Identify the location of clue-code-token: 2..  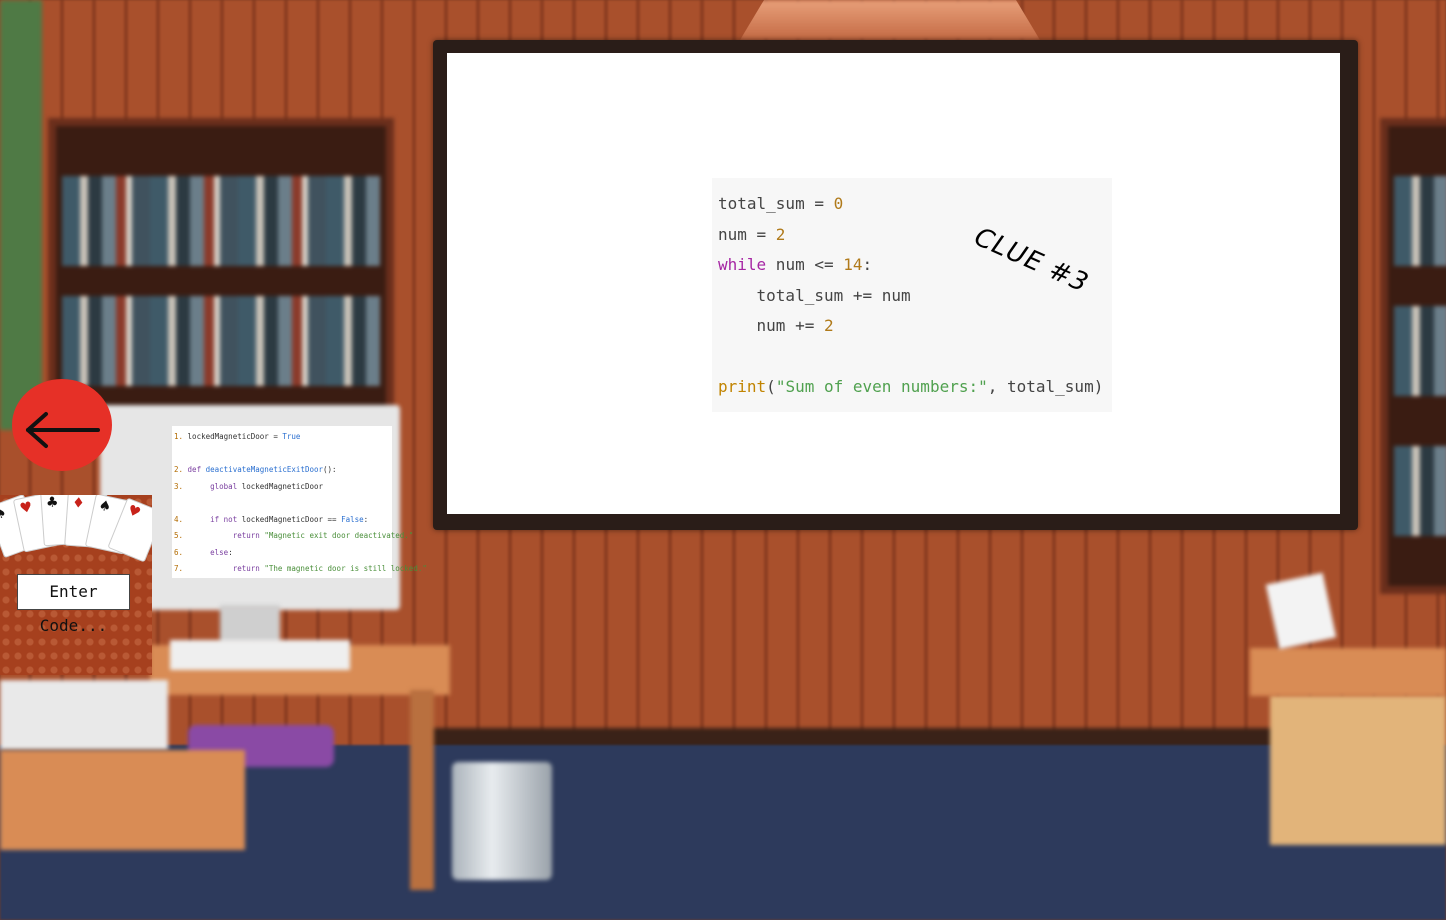
(181, 469).